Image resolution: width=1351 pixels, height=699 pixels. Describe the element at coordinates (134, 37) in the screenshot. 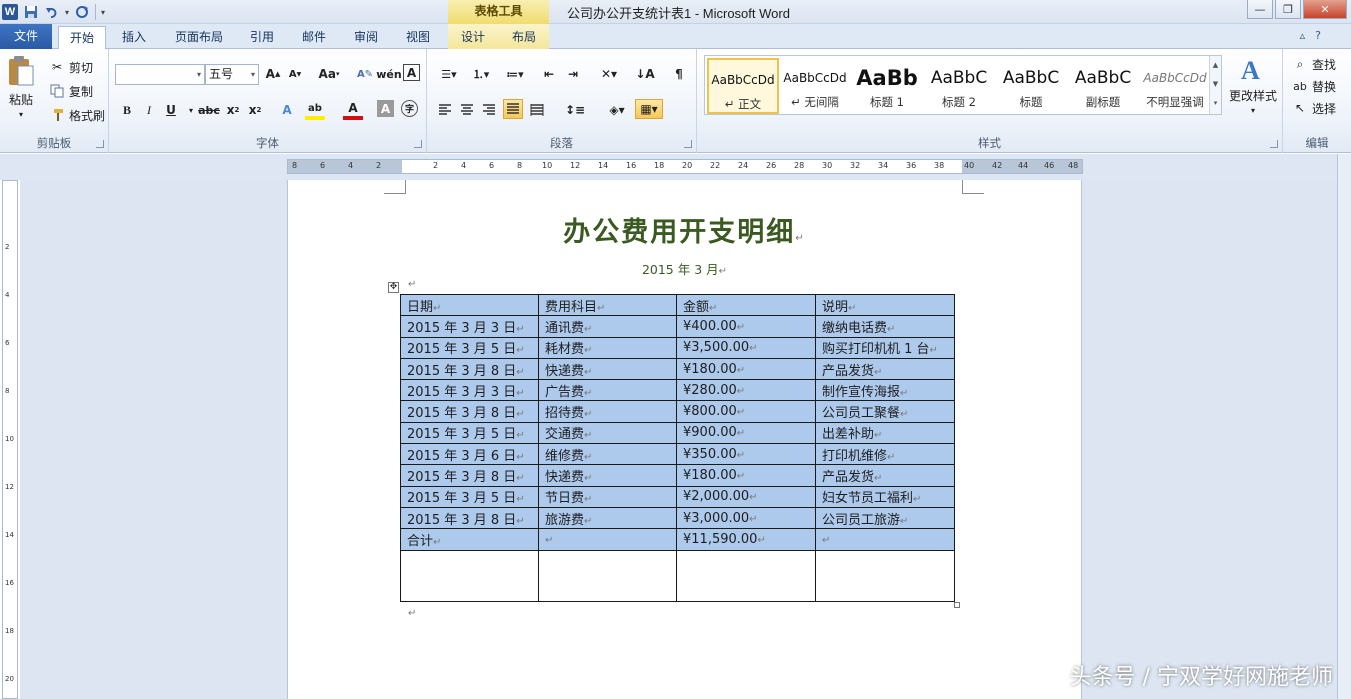

I see `tab-insert: 插入` at that location.